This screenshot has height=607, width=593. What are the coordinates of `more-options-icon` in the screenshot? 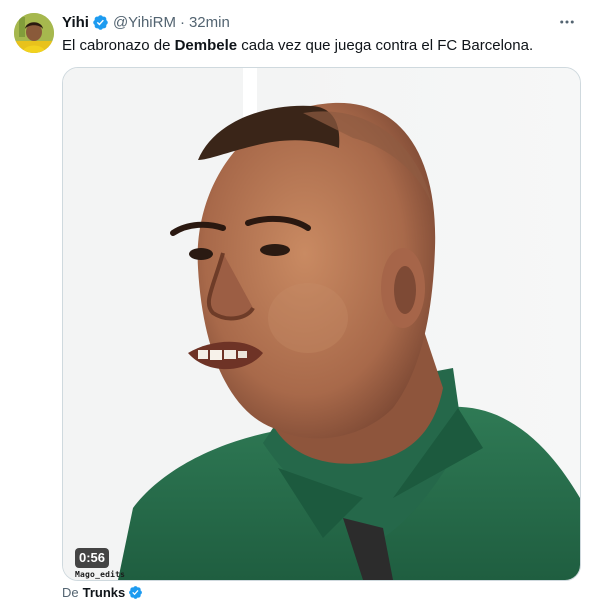 It's located at (567, 22).